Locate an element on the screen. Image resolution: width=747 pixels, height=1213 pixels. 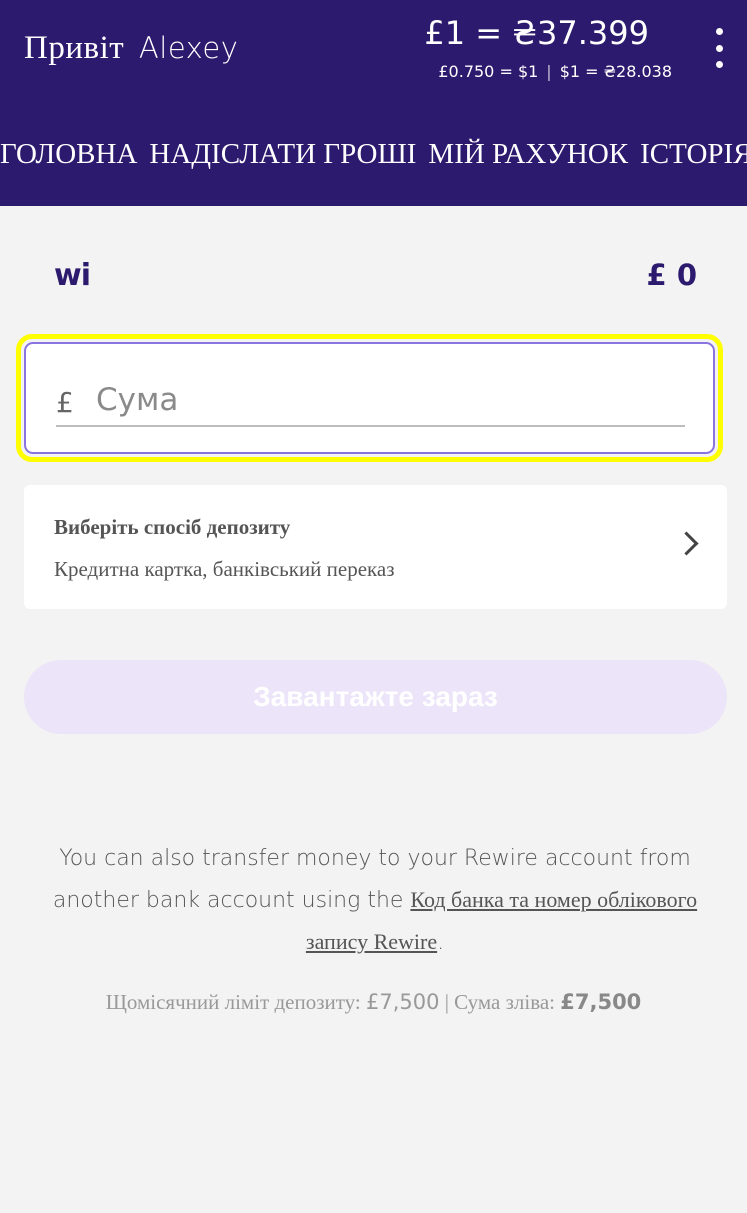
main-nav: ГОЛОВНА НАДІСЛАТИ ГРОШІ МІЙ РАХУНОК ІСТОРІЯ is located at coordinates (373, 154).